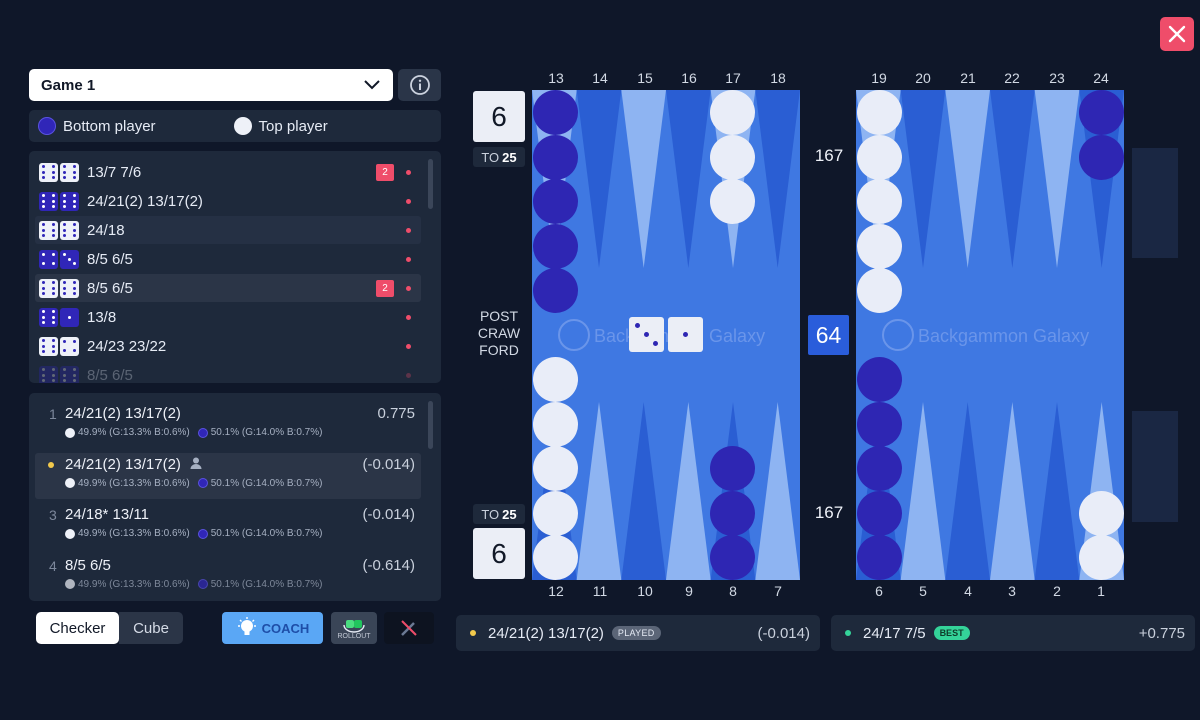  What do you see at coordinates (556, 78) in the screenshot?
I see `point-number-top: 13` at bounding box center [556, 78].